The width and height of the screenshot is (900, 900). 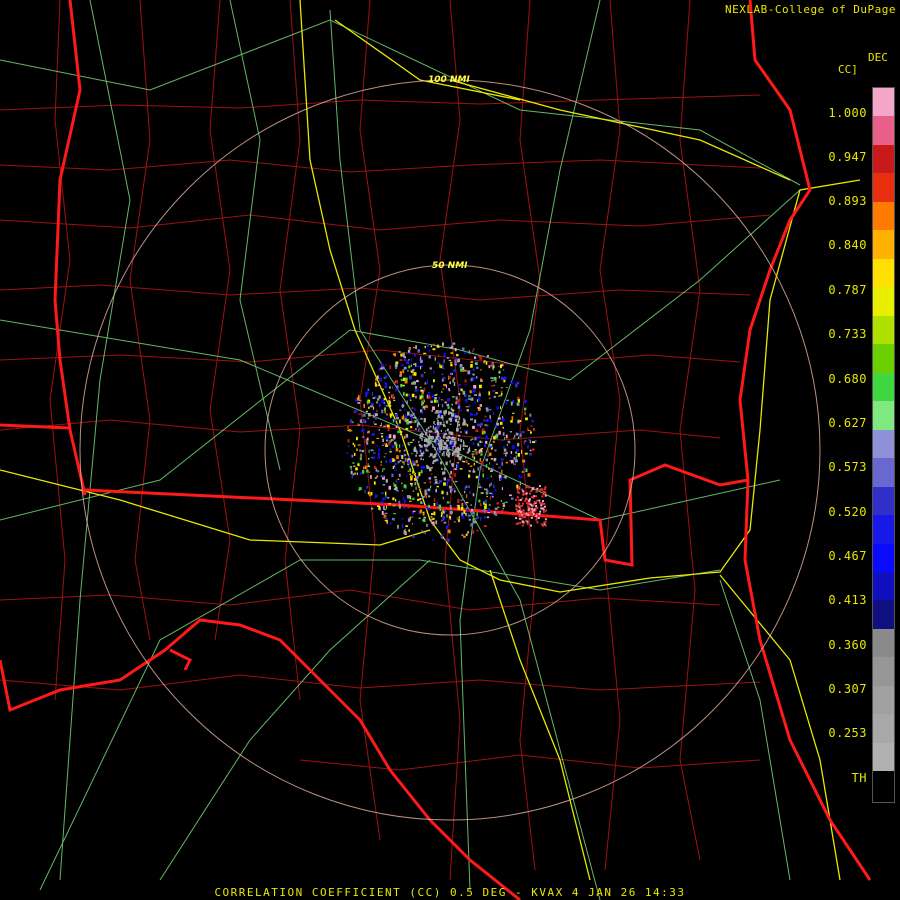 What do you see at coordinates (863, 64) in the screenshot?
I see `legend-title: DEC CC]` at bounding box center [863, 64].